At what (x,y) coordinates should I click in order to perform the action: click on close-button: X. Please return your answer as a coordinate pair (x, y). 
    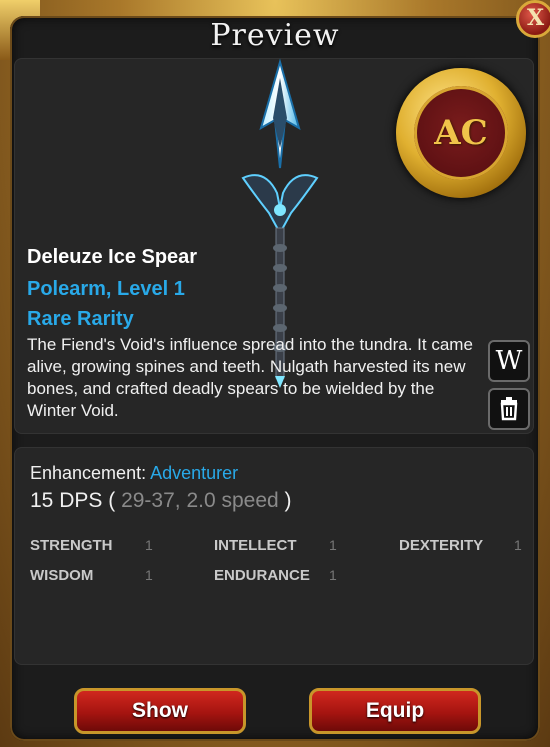
    Looking at the image, I should click on (533, 19).